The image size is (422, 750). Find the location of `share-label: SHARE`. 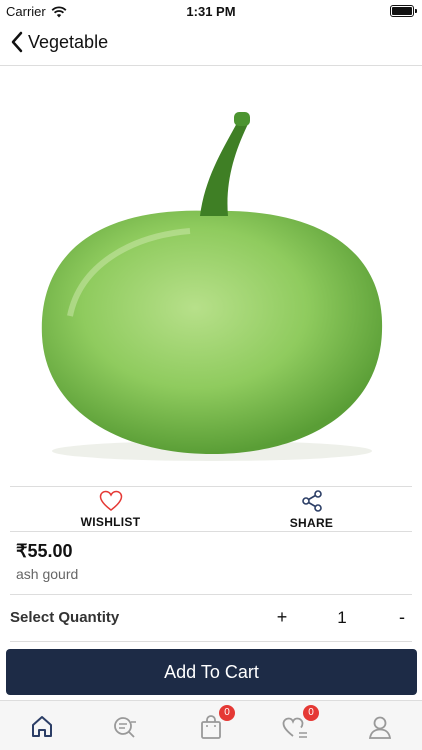

share-label: SHARE is located at coordinates (311, 522).